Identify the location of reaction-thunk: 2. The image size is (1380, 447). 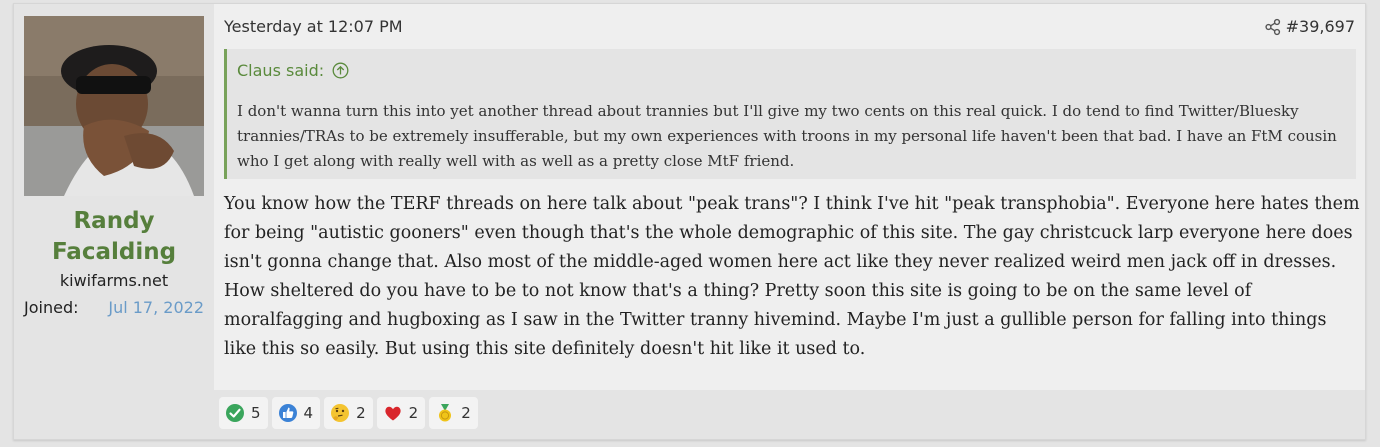
(348, 413).